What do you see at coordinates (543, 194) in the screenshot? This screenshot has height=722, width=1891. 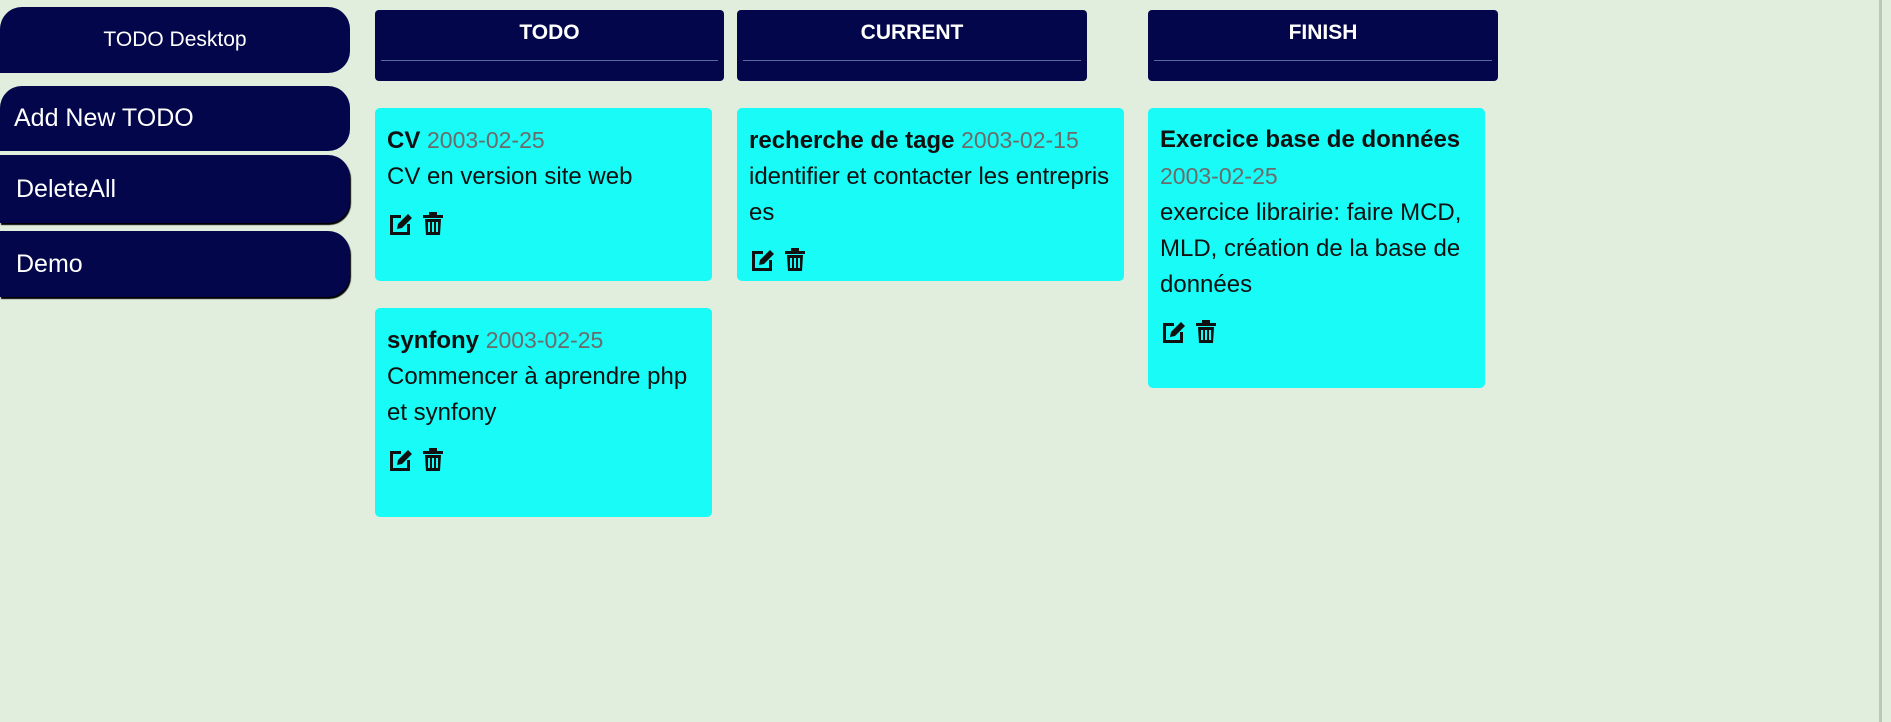 I see `todo-card: CV 2003-02-25 CV en version site web` at bounding box center [543, 194].